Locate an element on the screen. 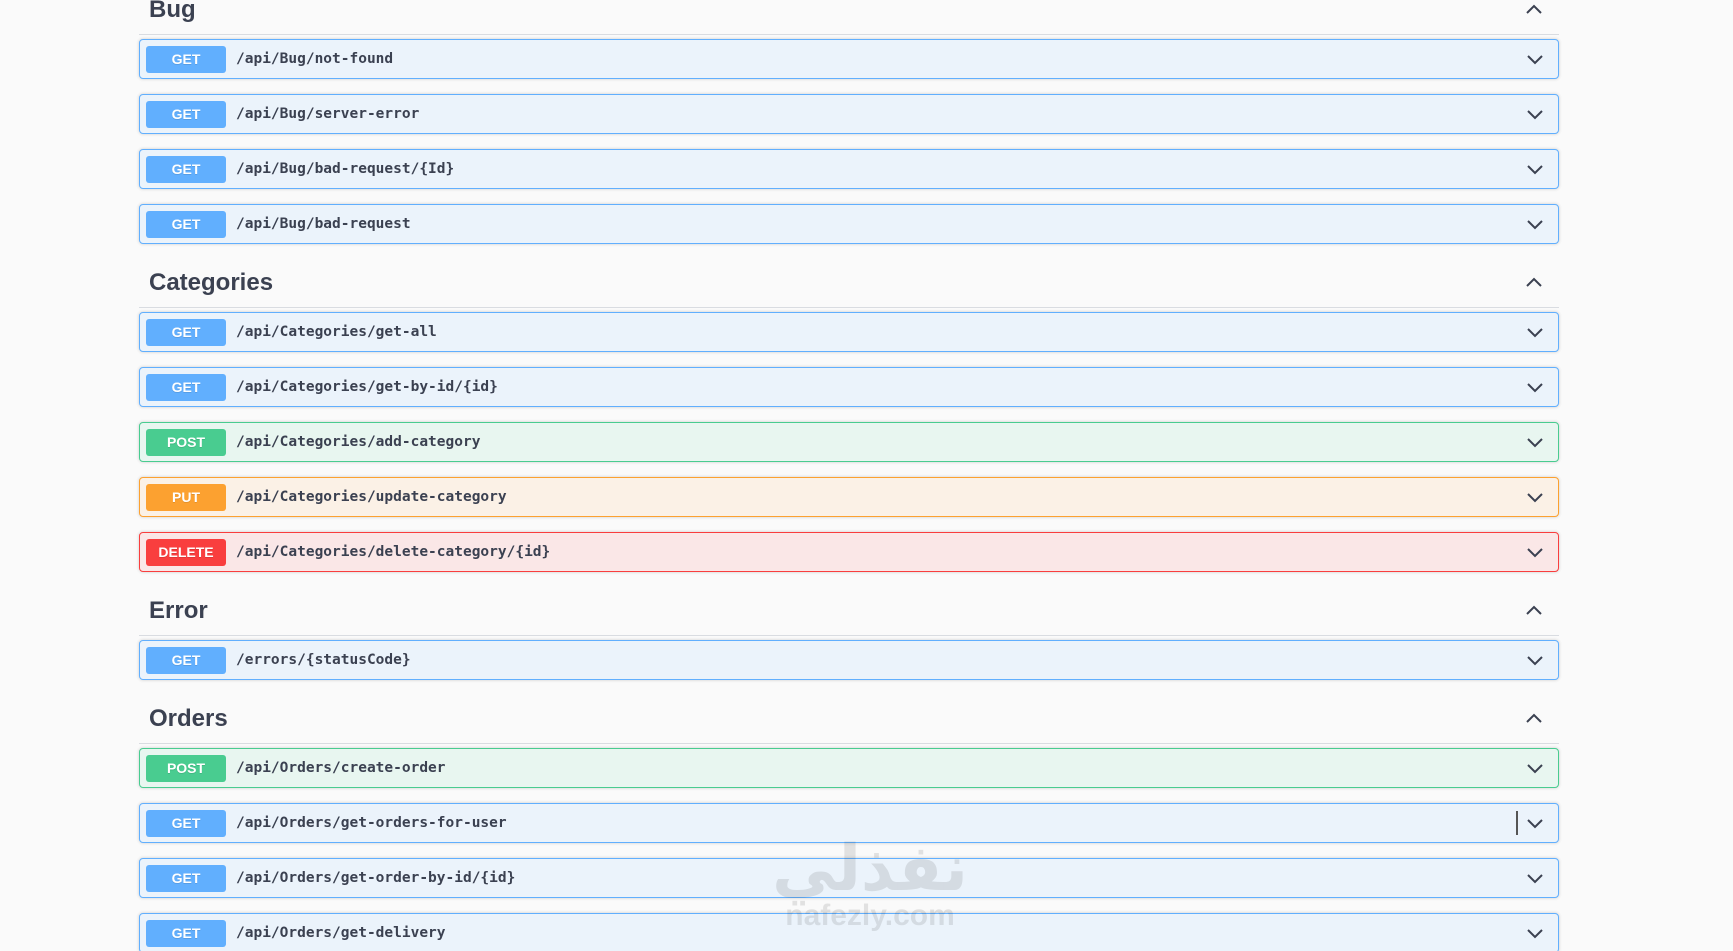 The height and width of the screenshot is (951, 1733). tag-title: Bug is located at coordinates (172, 11).